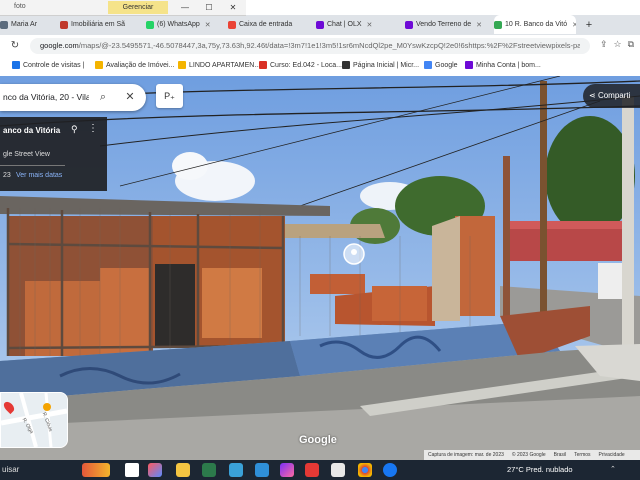  I want to click on location-pin-icon: ⚲, so click(74, 129).